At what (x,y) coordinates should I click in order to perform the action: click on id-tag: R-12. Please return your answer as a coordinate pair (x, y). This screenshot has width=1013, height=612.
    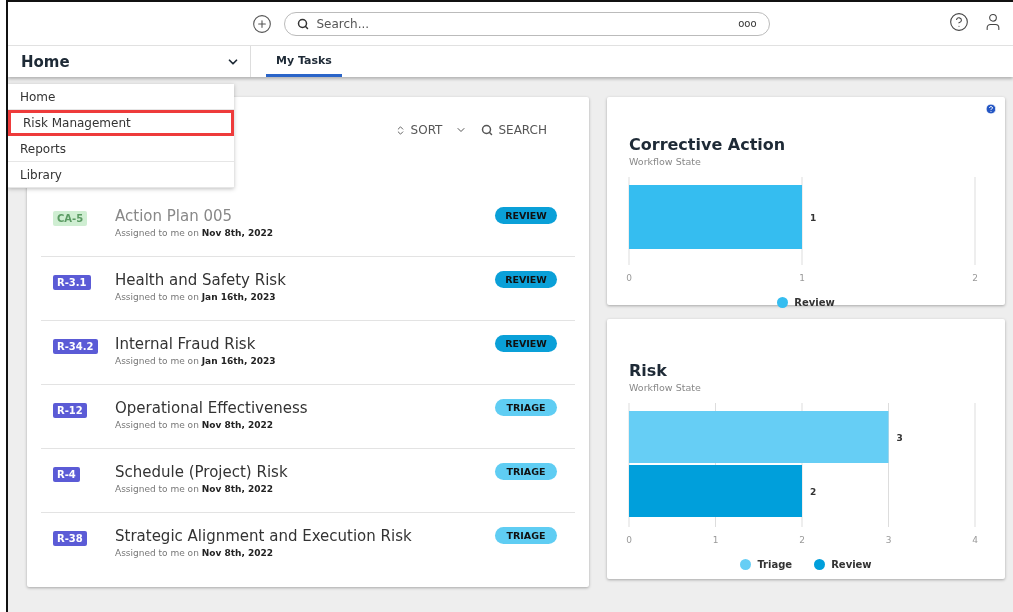
    Looking at the image, I should click on (70, 410).